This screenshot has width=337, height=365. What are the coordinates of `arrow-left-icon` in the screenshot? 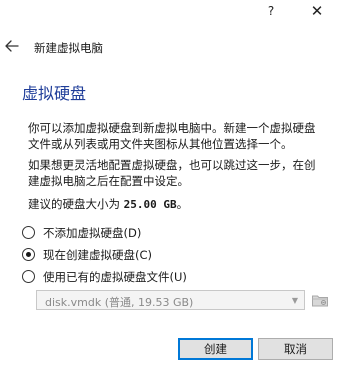 It's located at (12, 46).